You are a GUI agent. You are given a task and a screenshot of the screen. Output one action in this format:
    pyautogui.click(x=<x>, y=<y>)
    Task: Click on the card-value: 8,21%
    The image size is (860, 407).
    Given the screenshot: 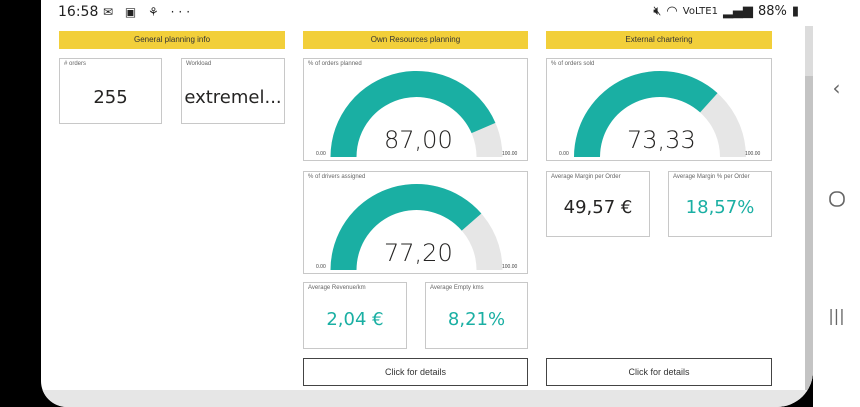 What is the action you would take?
    pyautogui.click(x=476, y=319)
    